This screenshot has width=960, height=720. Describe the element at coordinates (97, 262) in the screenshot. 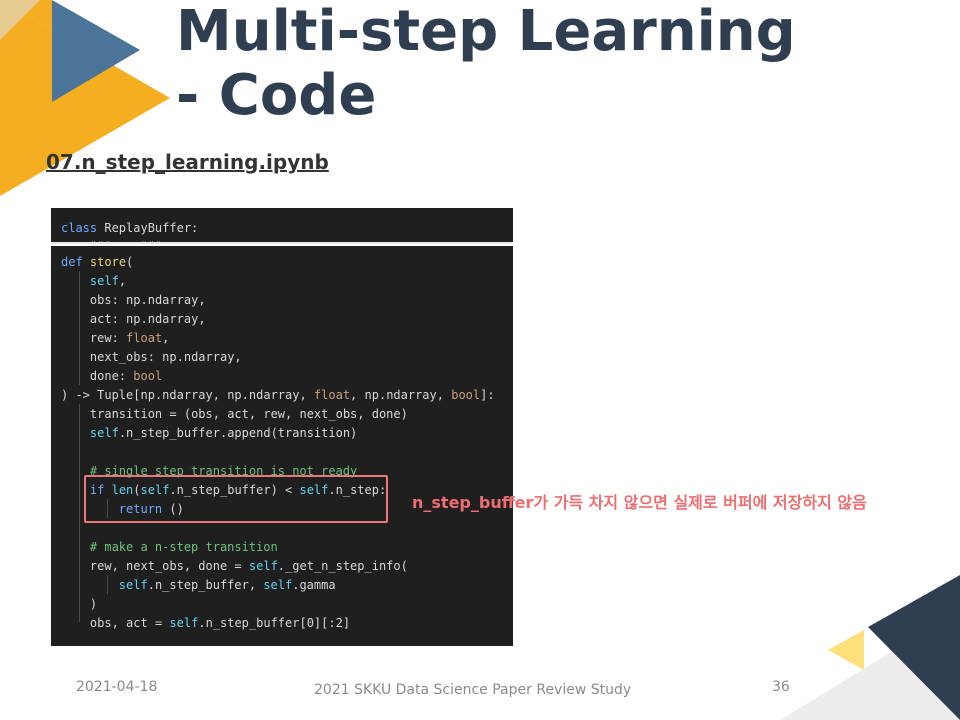

I see `code-line: def store(` at that location.